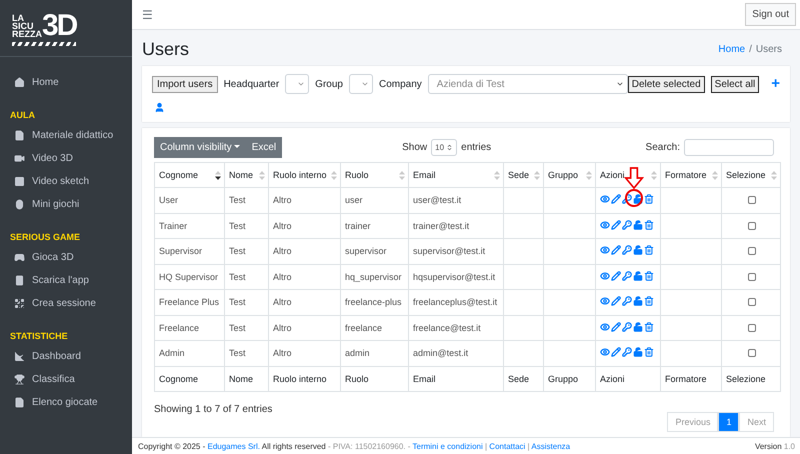 The height and width of the screenshot is (454, 800). What do you see at coordinates (189, 277) in the screenshot?
I see `table-cell: HQ Supervisor` at bounding box center [189, 277].